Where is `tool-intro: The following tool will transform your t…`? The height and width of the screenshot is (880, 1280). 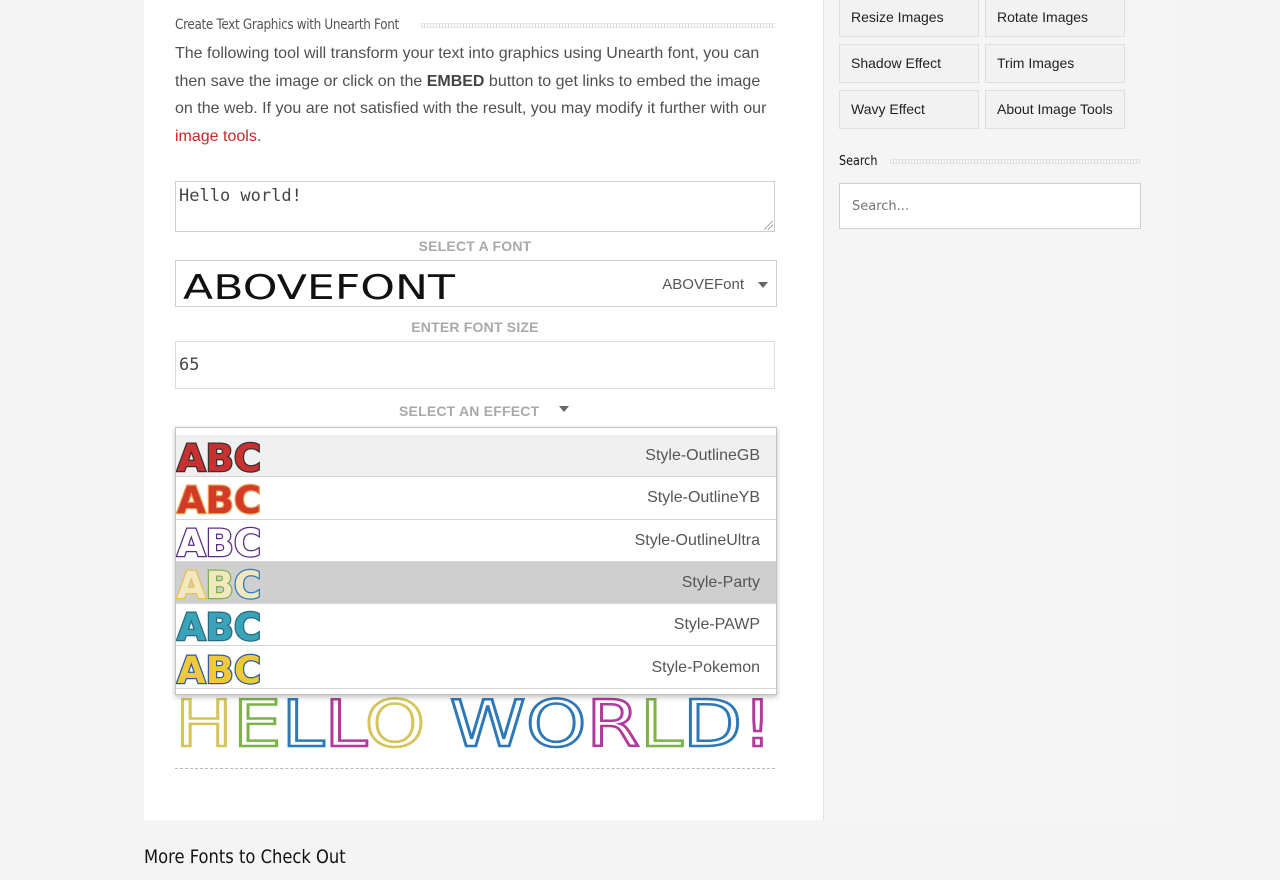 tool-intro: The following tool will transform your t… is located at coordinates (475, 95).